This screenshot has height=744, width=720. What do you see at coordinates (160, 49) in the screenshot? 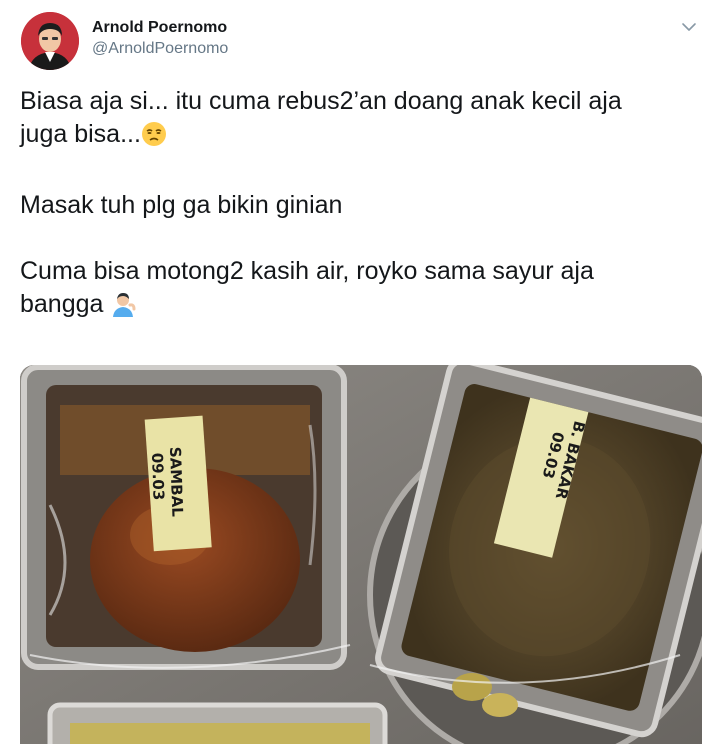
I see `author-handle: @ArnoldPoernomo` at bounding box center [160, 49].